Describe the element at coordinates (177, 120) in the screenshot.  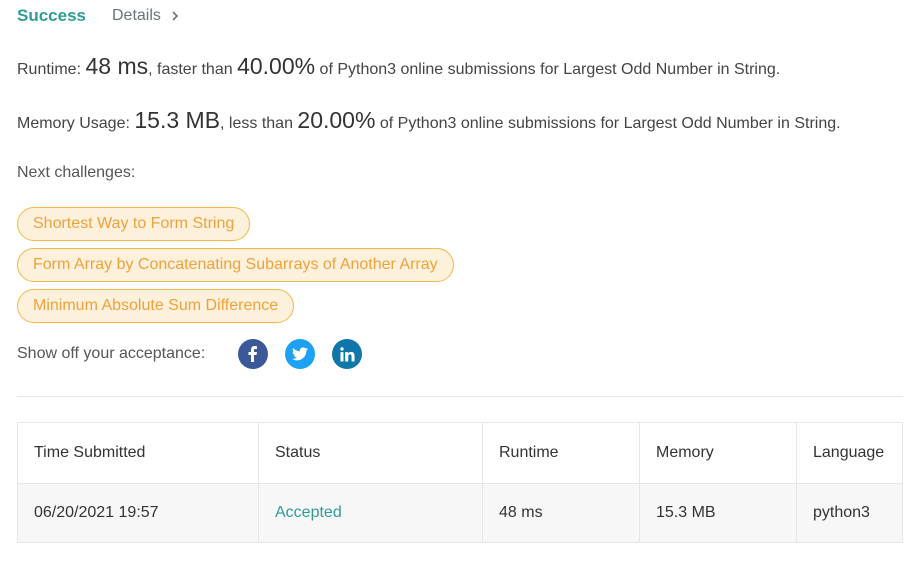
I see `memory-value: 15.3 MB` at that location.